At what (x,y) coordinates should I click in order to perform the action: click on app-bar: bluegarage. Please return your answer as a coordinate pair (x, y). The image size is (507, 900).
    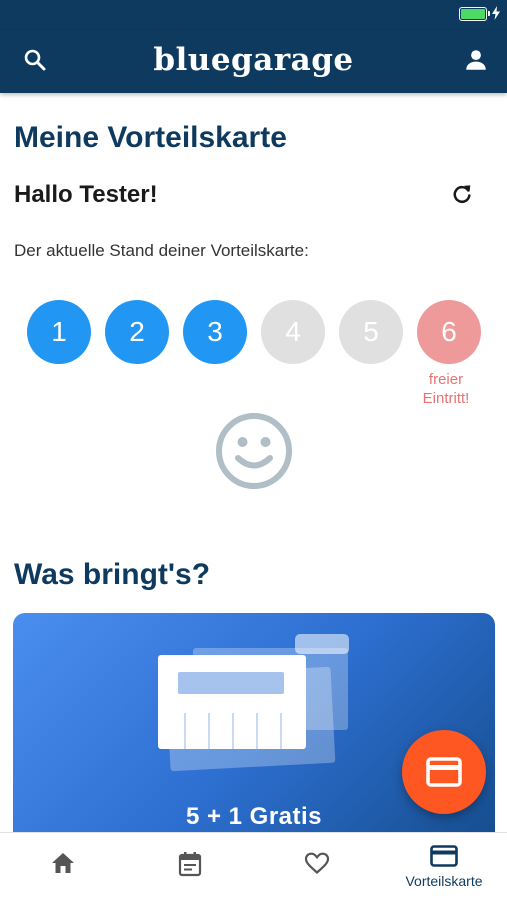
    Looking at the image, I should click on (253, 61).